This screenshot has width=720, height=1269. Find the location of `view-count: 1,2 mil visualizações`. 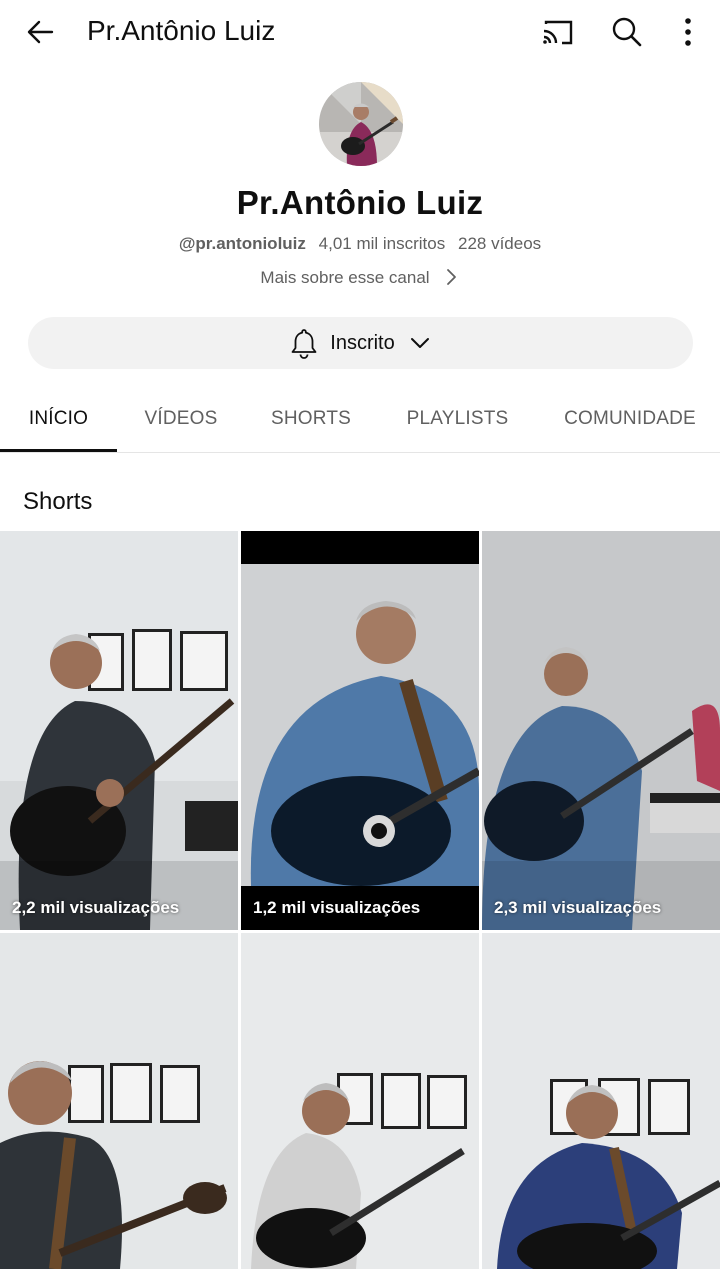

view-count: 1,2 mil visualizações is located at coordinates (337, 907).